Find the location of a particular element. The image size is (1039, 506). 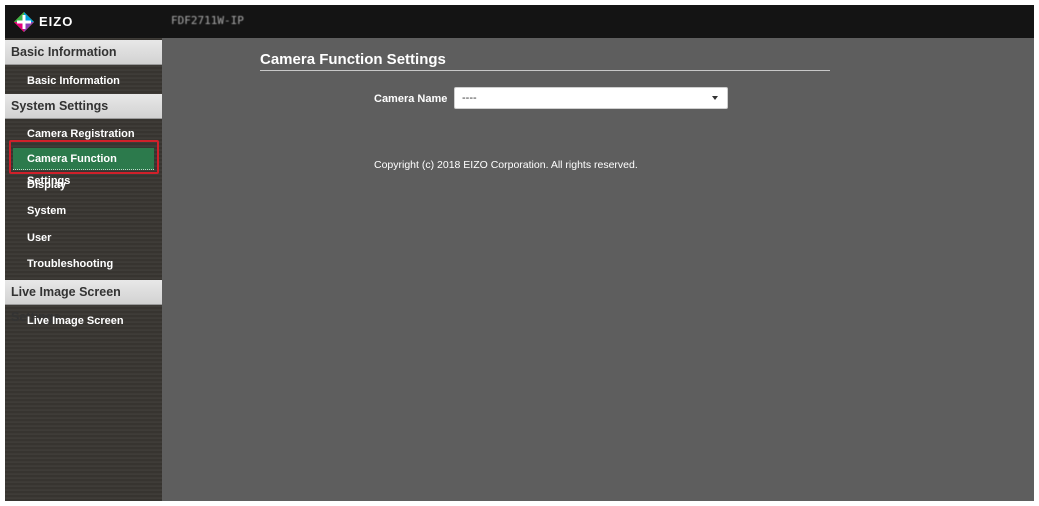

sidebar-item-basic-information: Basic Information is located at coordinates (83, 81).